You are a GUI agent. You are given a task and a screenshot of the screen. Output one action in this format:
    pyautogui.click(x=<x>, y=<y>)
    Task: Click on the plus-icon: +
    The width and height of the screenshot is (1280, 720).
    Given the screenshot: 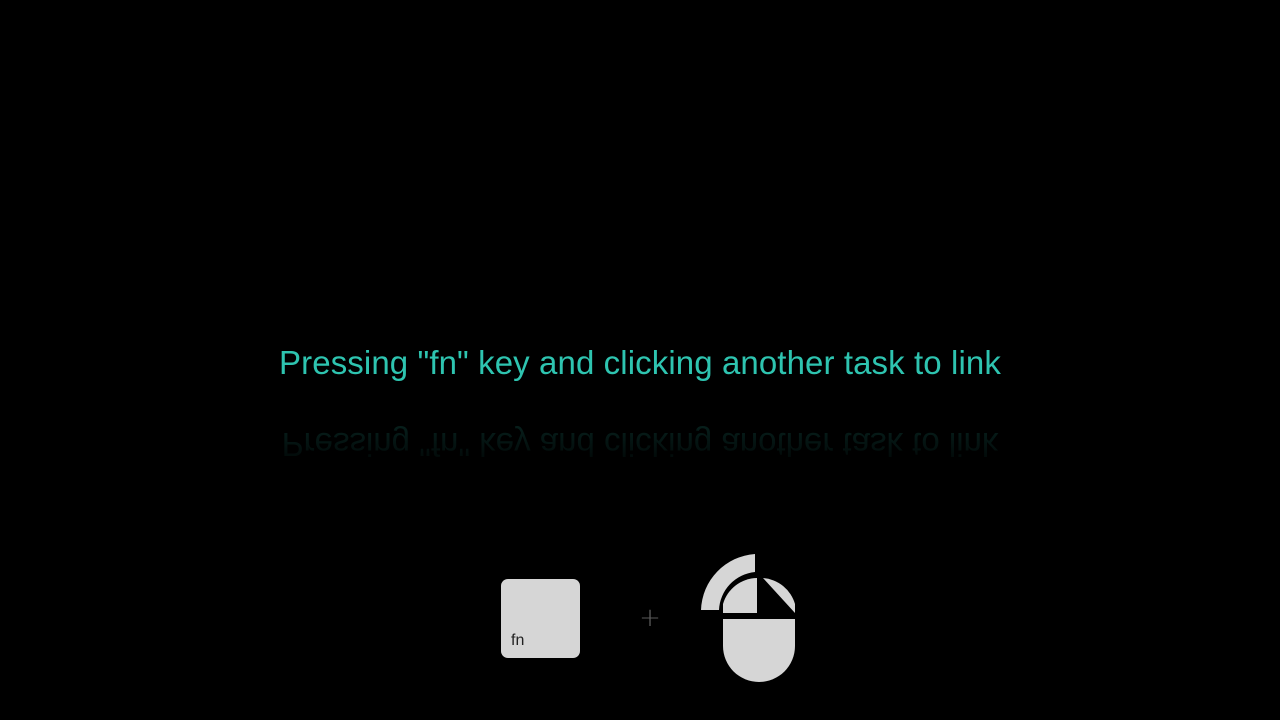 What is the action you would take?
    pyautogui.click(x=650, y=618)
    